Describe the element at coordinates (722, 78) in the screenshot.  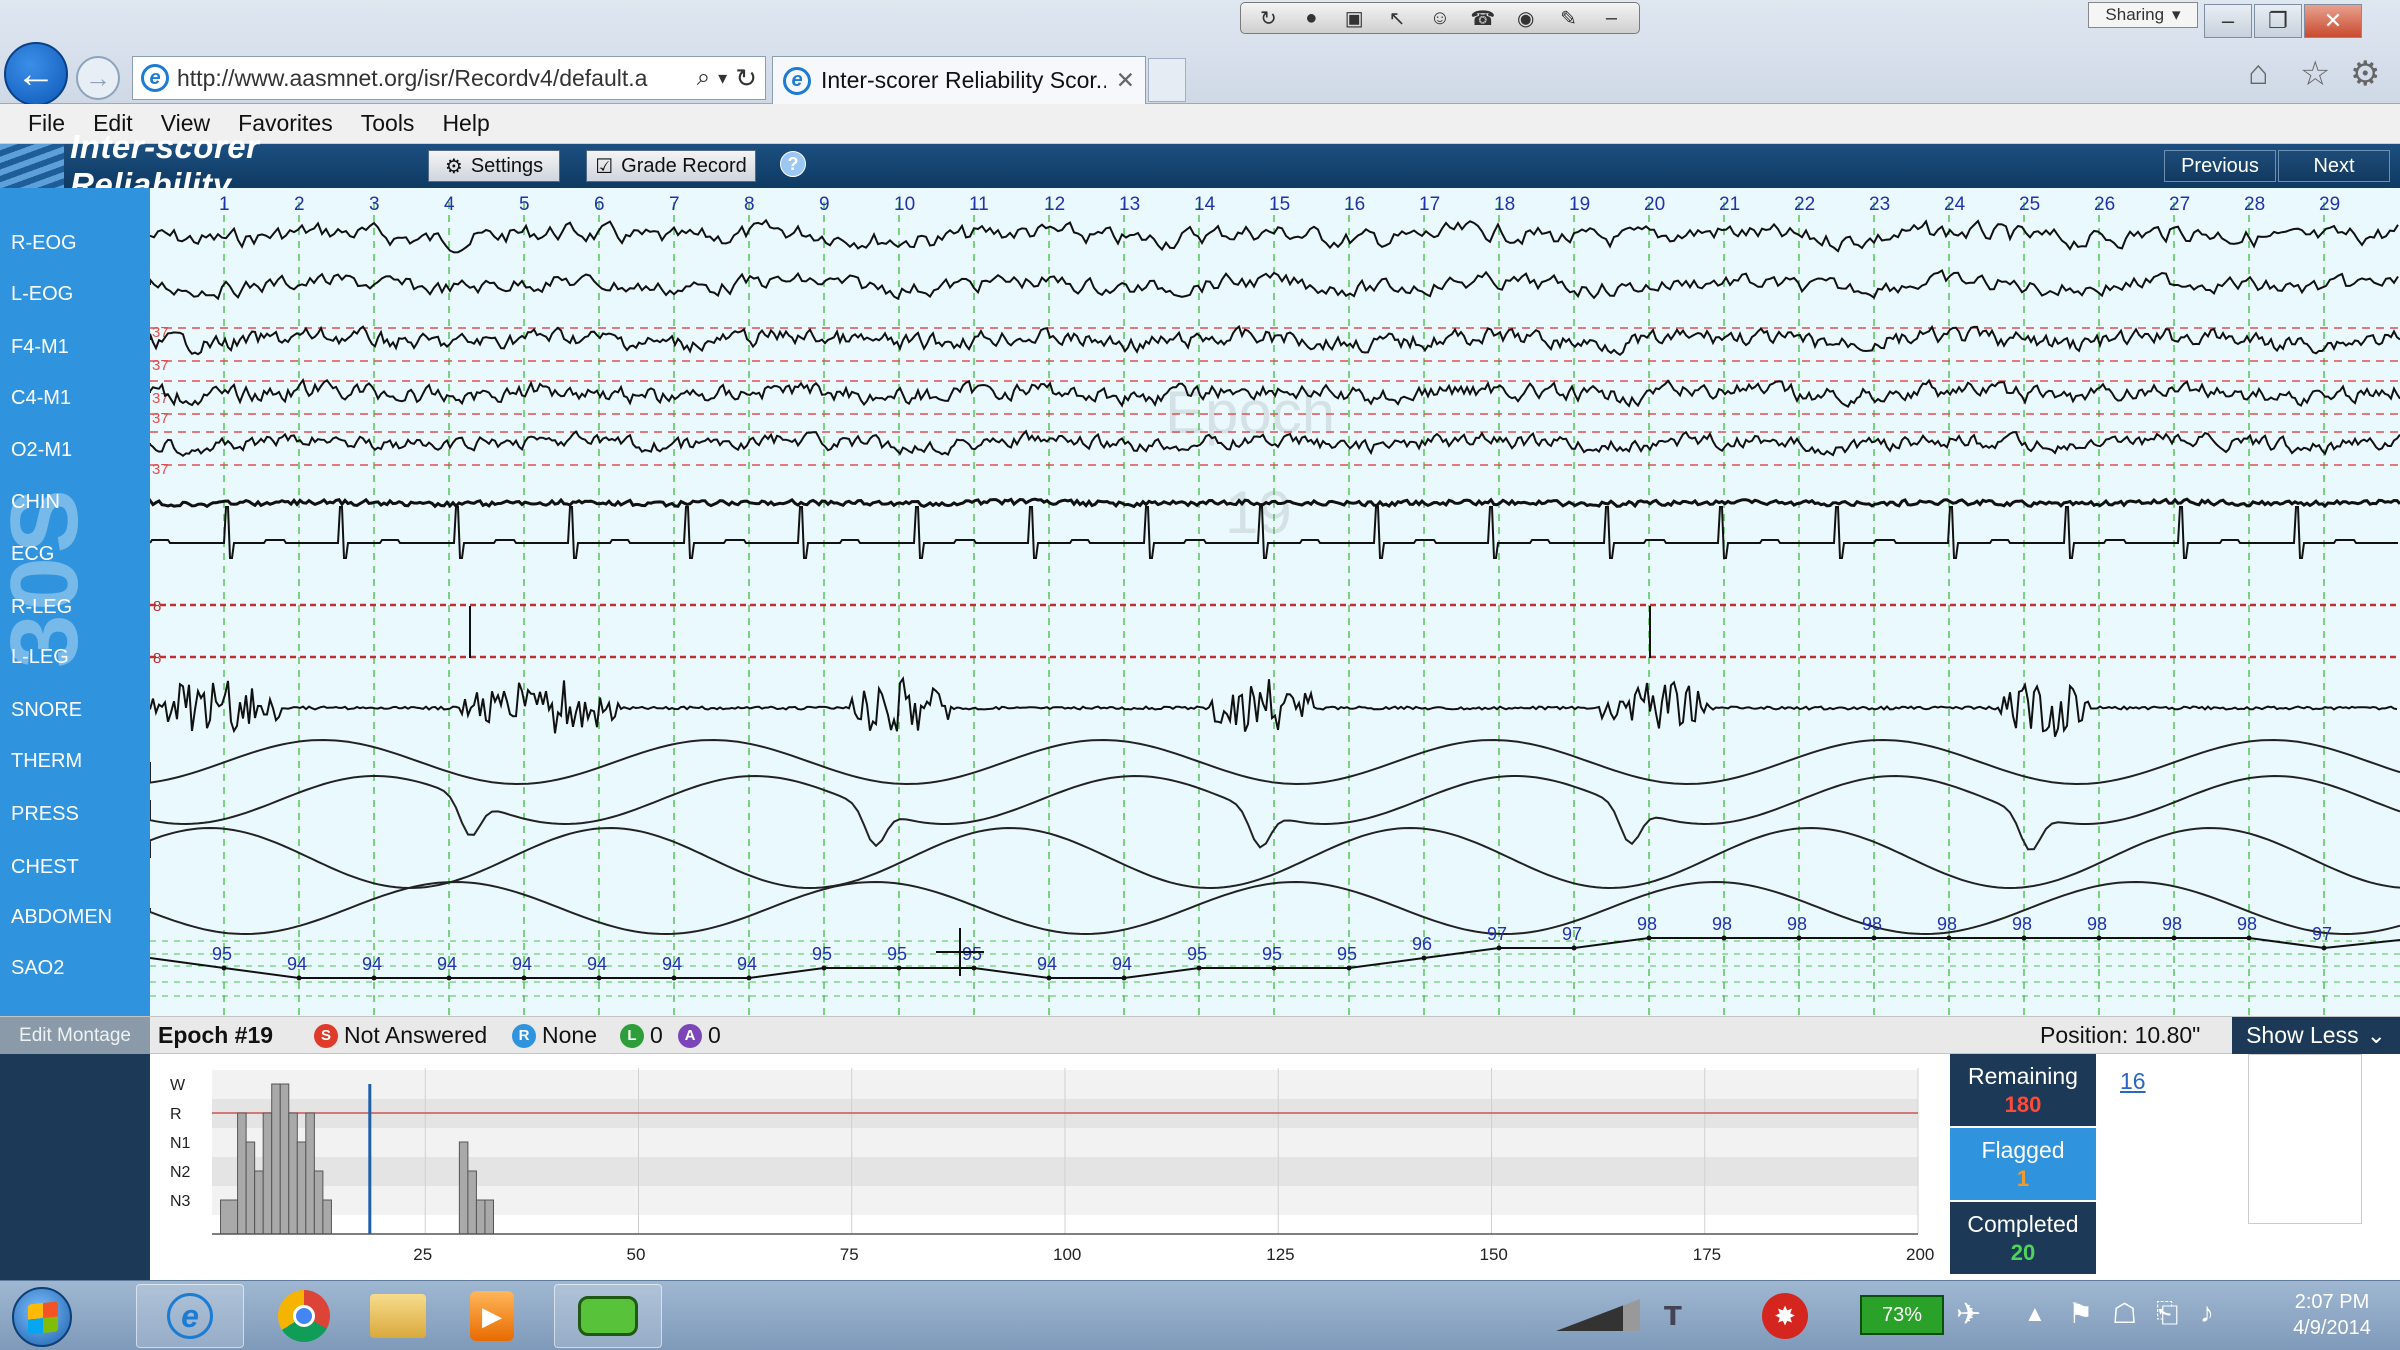
I see `dropdown-arrow-icon: ▾` at that location.